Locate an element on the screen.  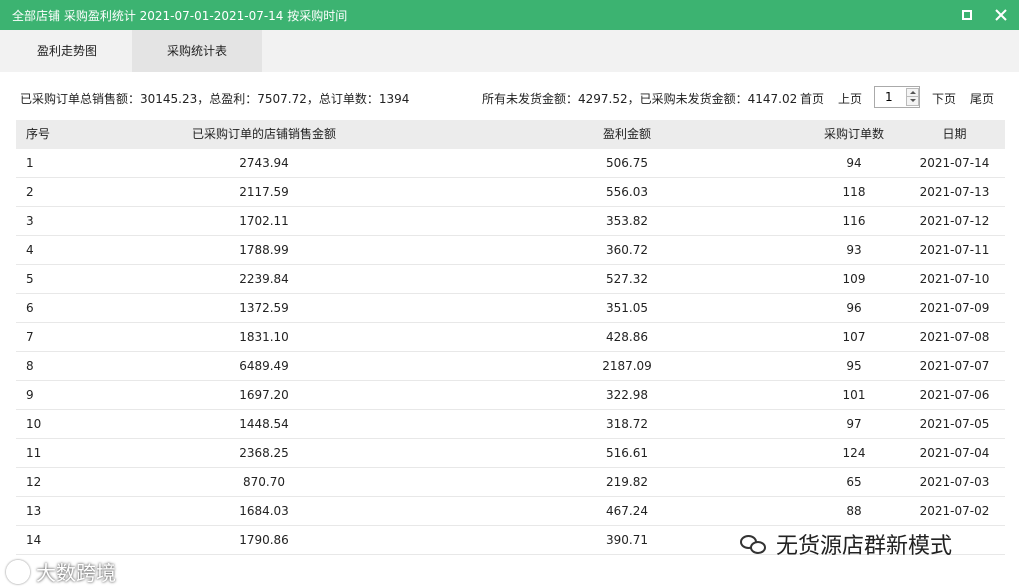
cell-sales: 1790.86 is located at coordinates (264, 540).